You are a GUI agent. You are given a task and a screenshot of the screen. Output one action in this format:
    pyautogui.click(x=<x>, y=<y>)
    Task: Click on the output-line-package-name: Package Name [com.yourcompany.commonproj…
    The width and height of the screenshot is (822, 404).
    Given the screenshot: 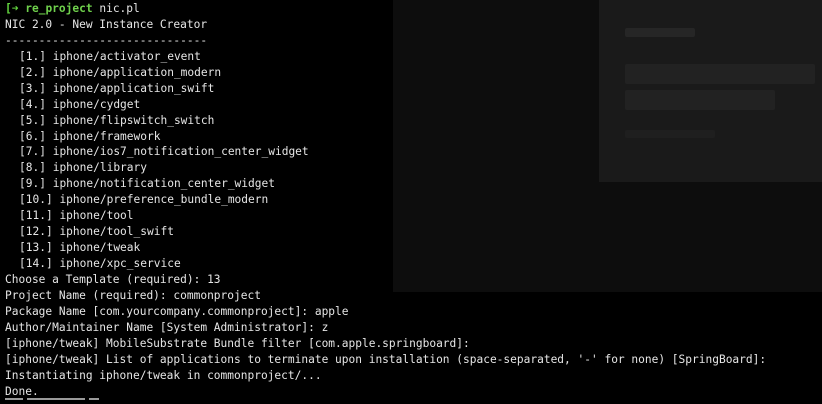 What is the action you would take?
    pyautogui.click(x=177, y=311)
    